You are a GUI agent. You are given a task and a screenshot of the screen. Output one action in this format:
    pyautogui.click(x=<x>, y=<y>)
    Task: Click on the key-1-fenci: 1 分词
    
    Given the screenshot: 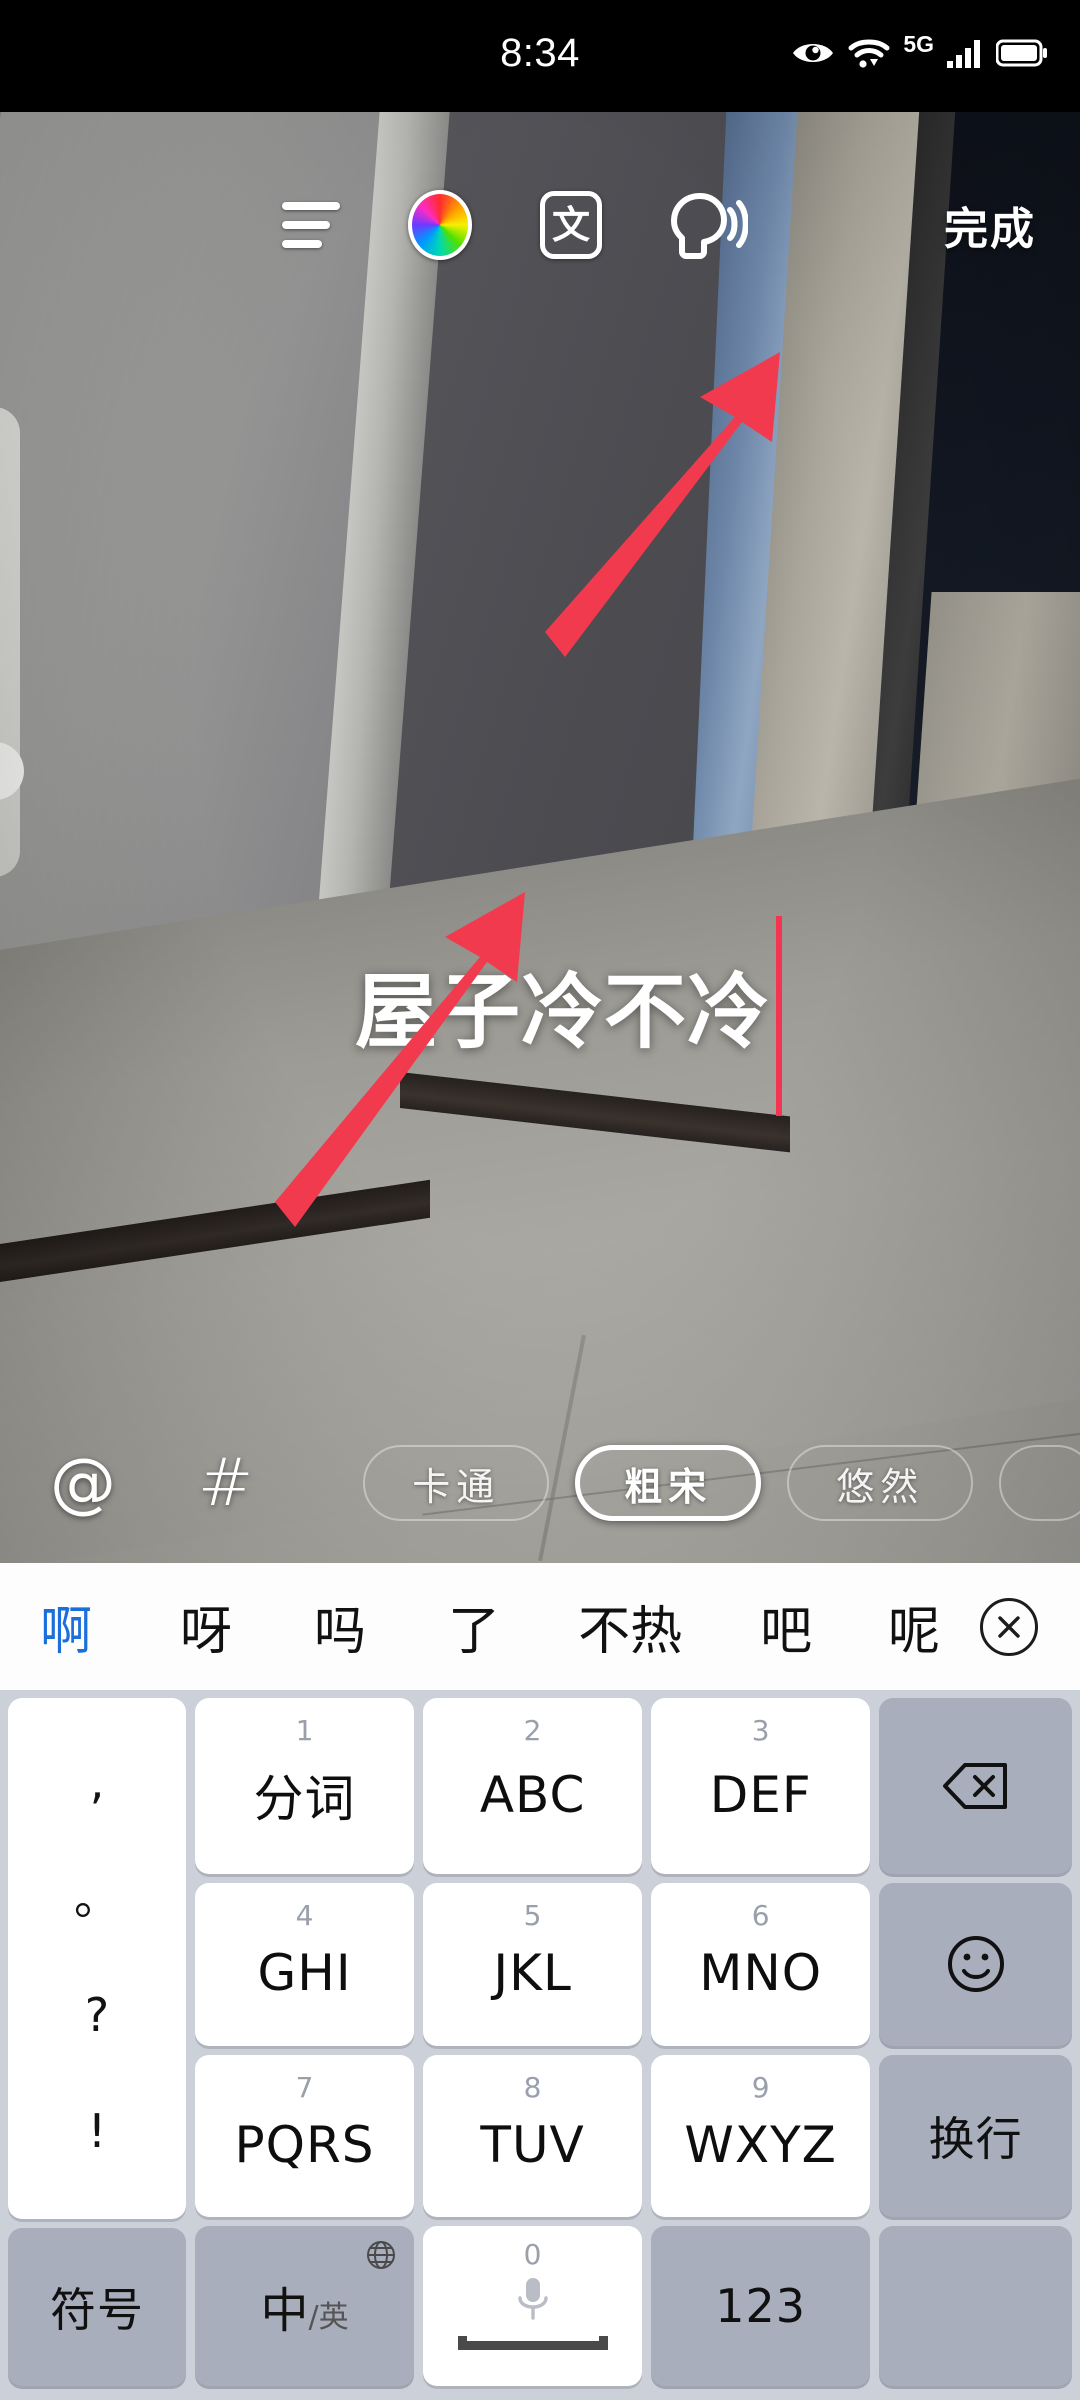 What is the action you would take?
    pyautogui.click(x=305, y=1786)
    